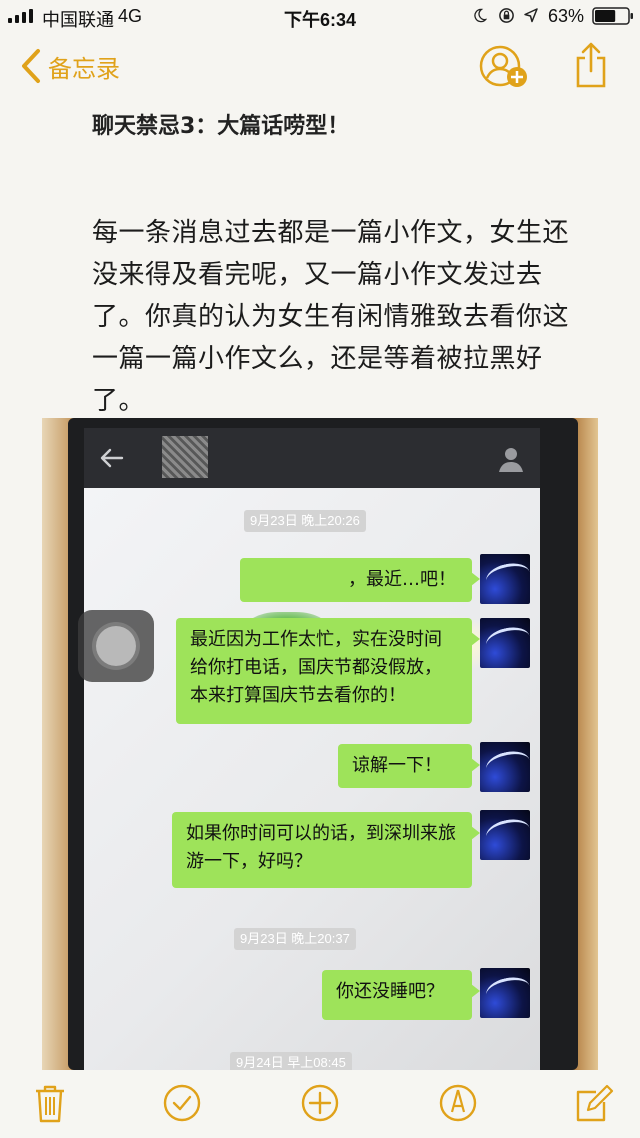 This screenshot has width=640, height=1138. I want to click on chat-header, so click(312, 458).